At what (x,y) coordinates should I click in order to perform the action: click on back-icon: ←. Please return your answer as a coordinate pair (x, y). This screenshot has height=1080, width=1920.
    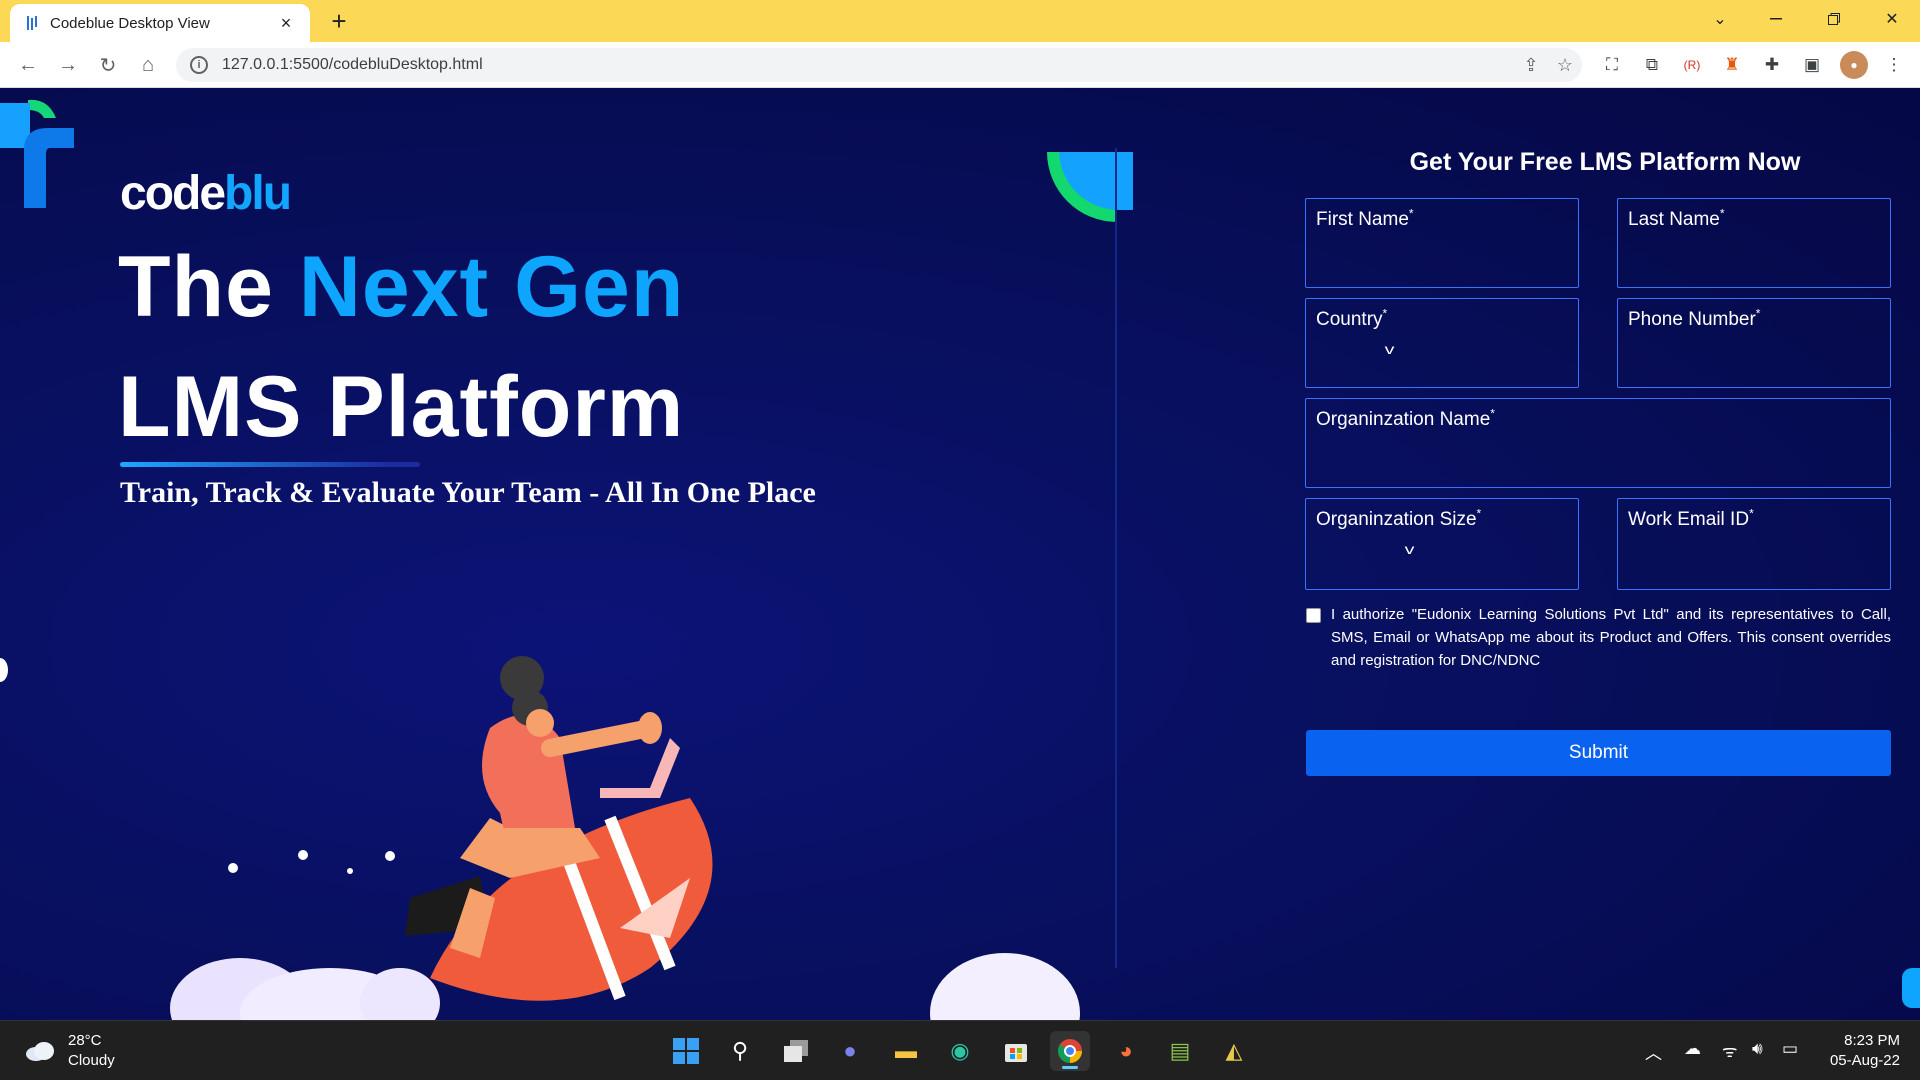
    Looking at the image, I should click on (28, 65).